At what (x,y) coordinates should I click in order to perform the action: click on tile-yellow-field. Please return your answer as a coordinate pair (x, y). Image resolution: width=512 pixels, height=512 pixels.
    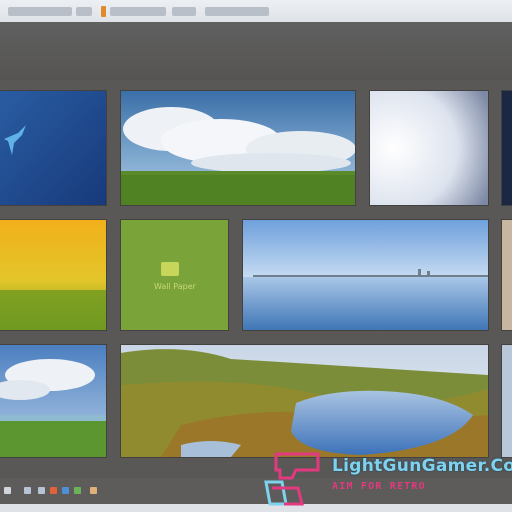
    Looking at the image, I should click on (53, 275).